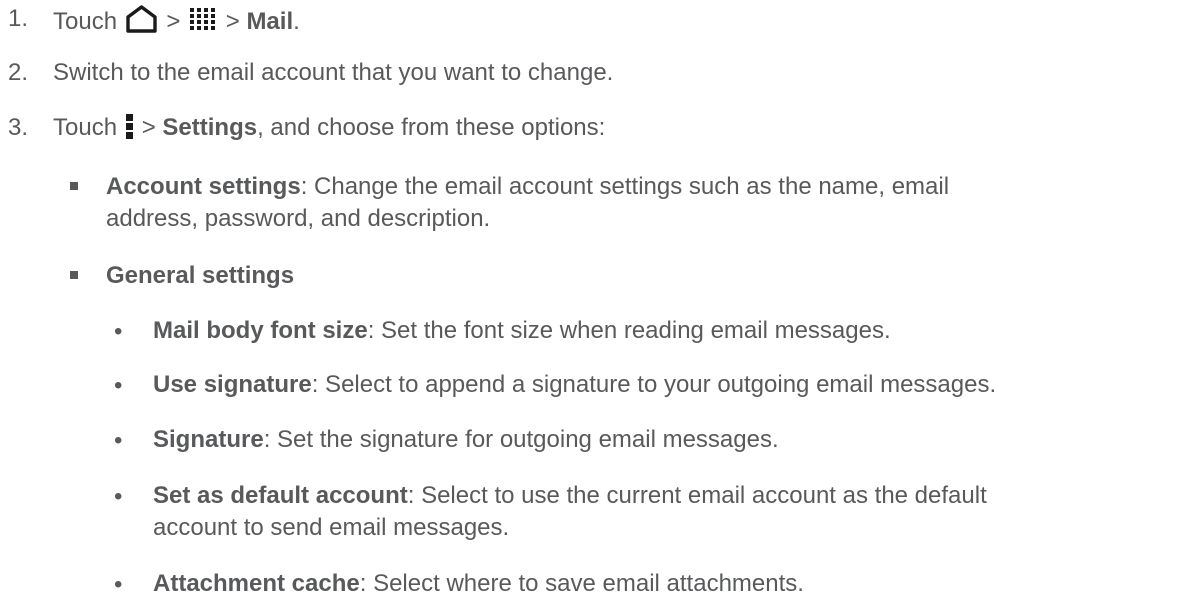  I want to click on suboption-term: Use signature, so click(232, 384).